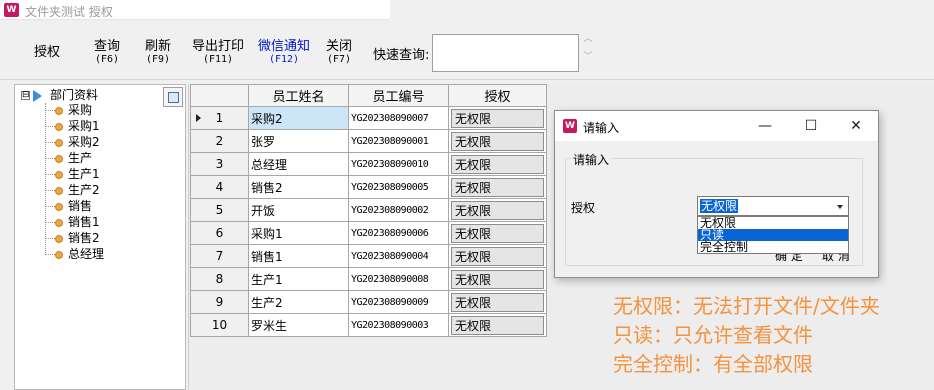  What do you see at coordinates (773, 206) in the screenshot?
I see `permission-select: 无权限` at bounding box center [773, 206].